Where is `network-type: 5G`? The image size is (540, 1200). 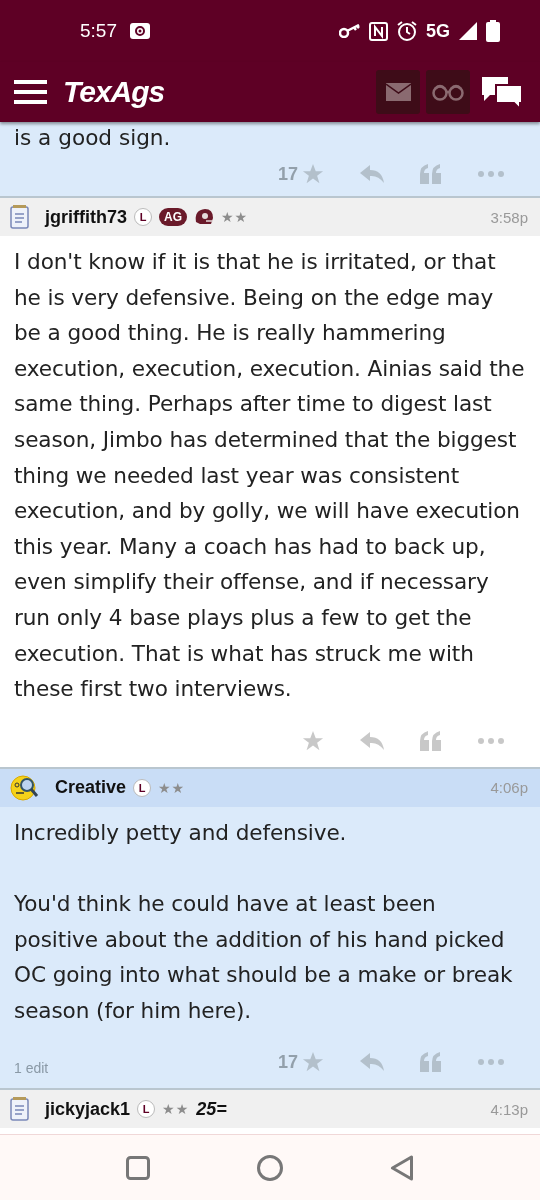
network-type: 5G is located at coordinates (438, 31).